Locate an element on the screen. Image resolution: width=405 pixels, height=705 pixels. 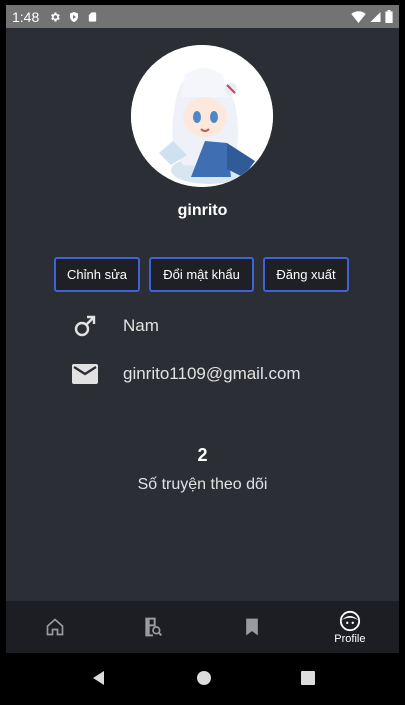
gear-icon is located at coordinates (55, 16).